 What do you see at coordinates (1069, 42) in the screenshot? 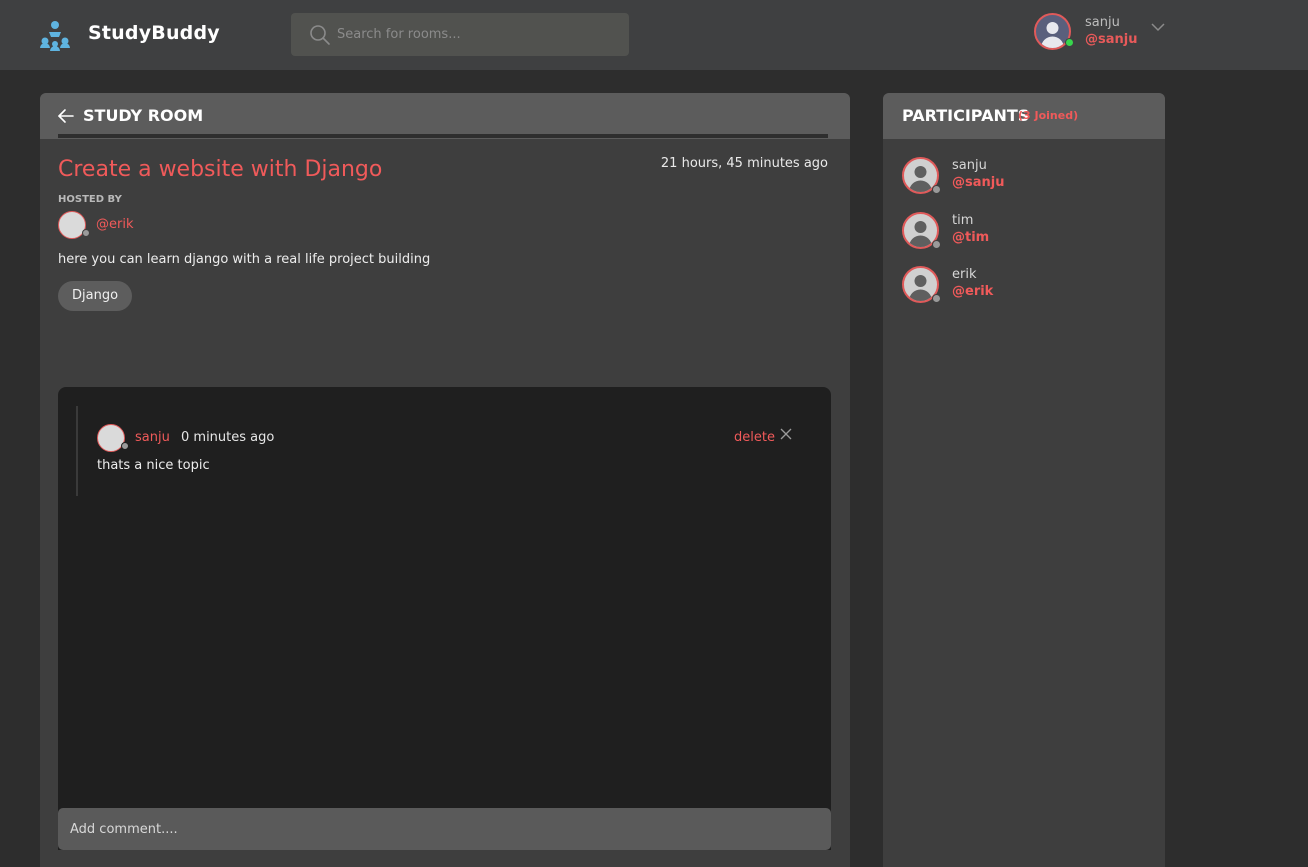
I see `online-status-dot` at bounding box center [1069, 42].